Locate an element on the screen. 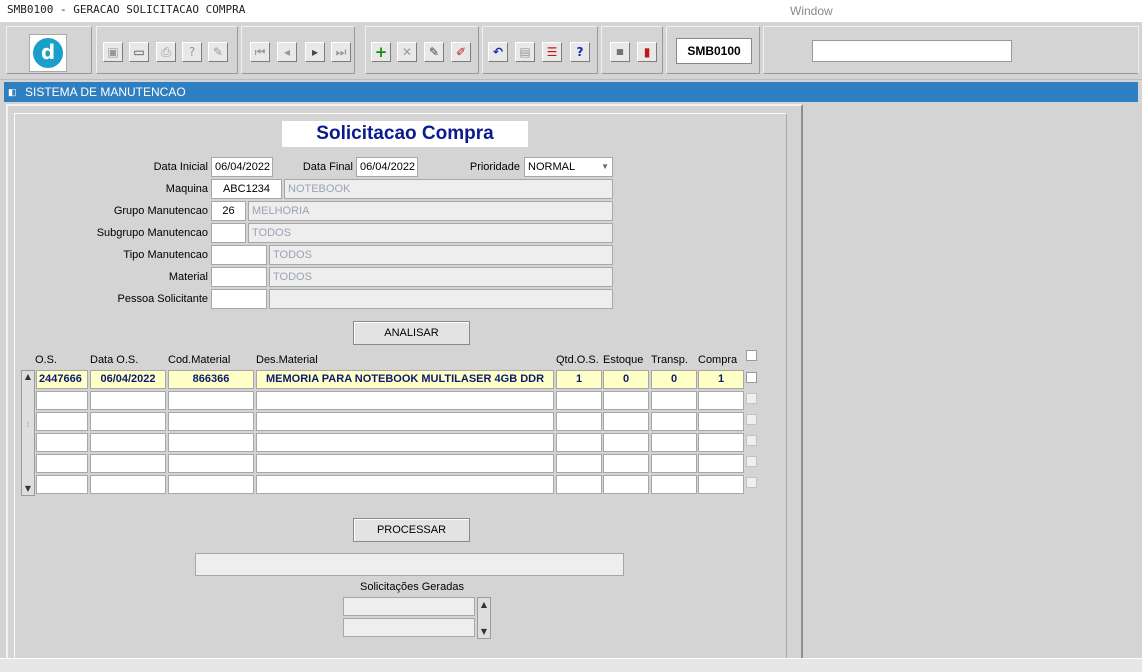  grupo-label: Grupo Manutencao is located at coordinates (160, 211).